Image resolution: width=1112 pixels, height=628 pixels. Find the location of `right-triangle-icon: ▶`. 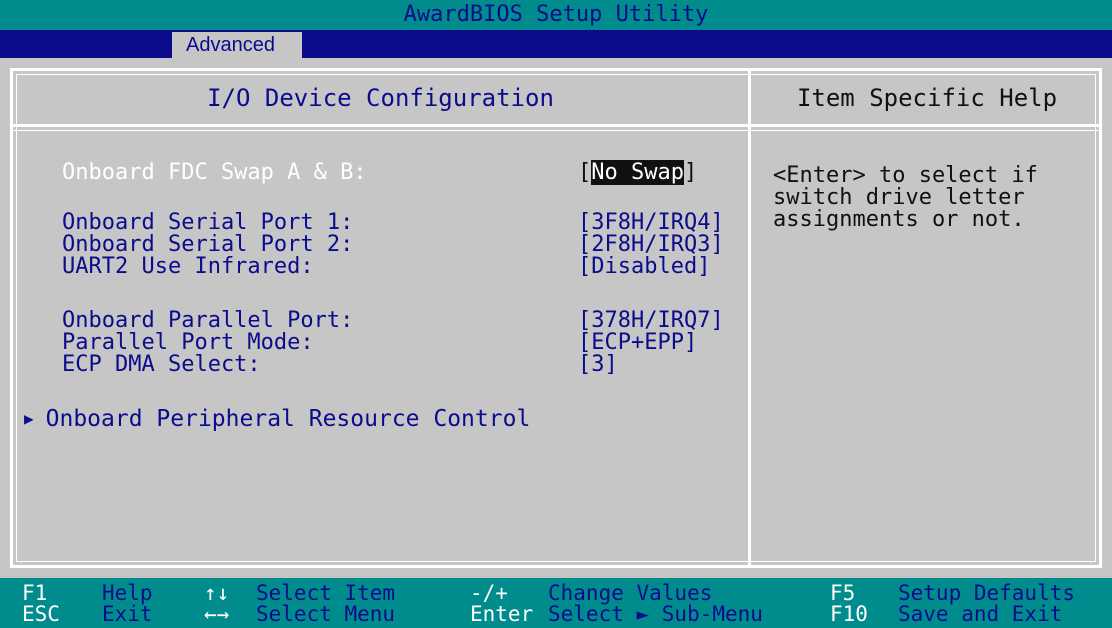

right-triangle-icon: ▶ is located at coordinates (29, 418).